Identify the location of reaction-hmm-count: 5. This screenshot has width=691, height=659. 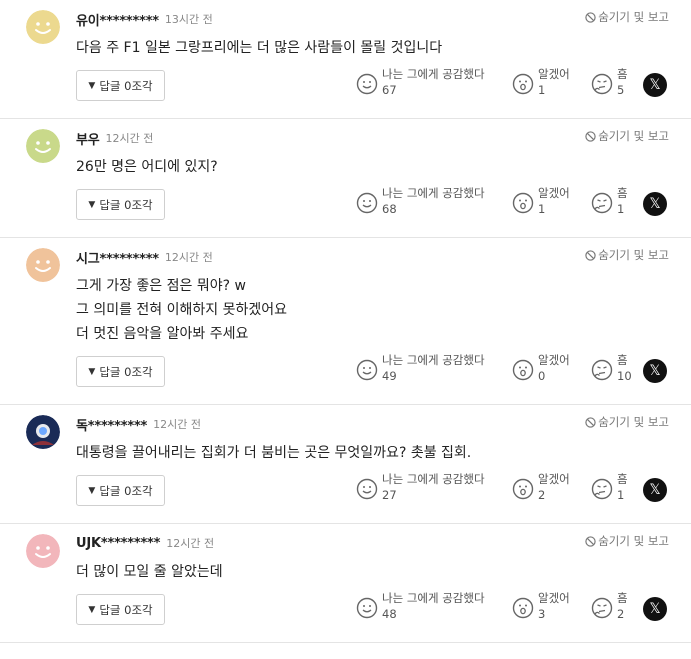
(621, 90).